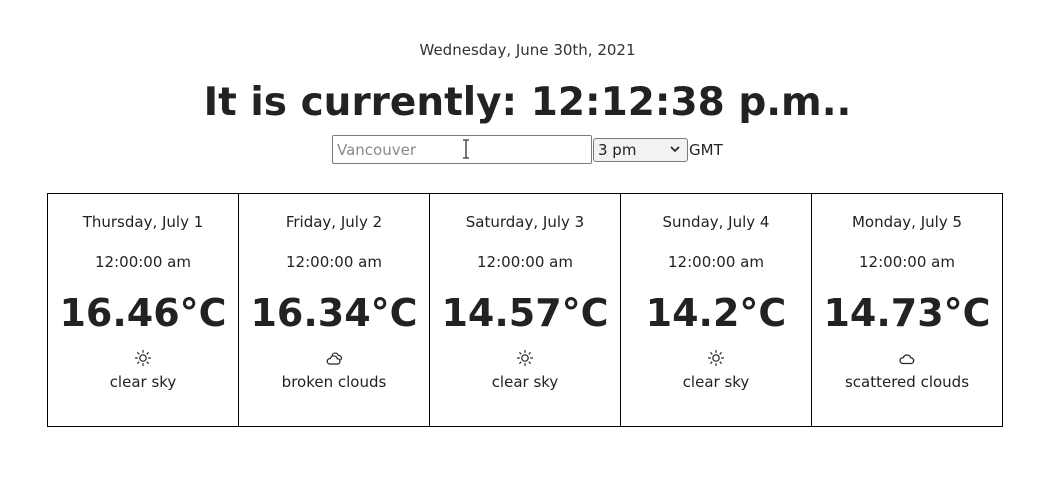 The height and width of the screenshot is (489, 1055). Describe the element at coordinates (907, 222) in the screenshot. I see `forecast-day: Monday, July 5` at that location.